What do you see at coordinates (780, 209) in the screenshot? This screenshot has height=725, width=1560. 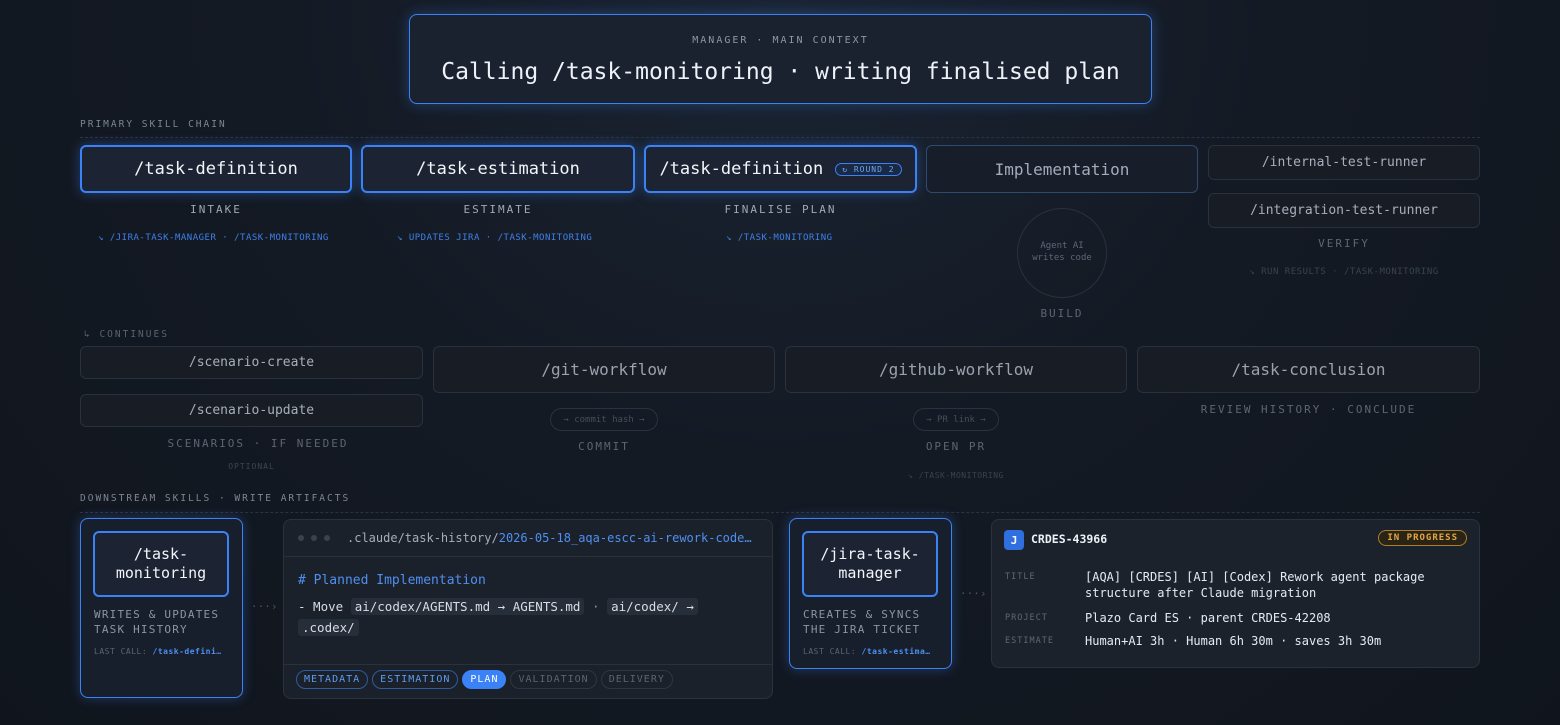 I see `stage-finalise-plan: FINALISE PLAN` at bounding box center [780, 209].